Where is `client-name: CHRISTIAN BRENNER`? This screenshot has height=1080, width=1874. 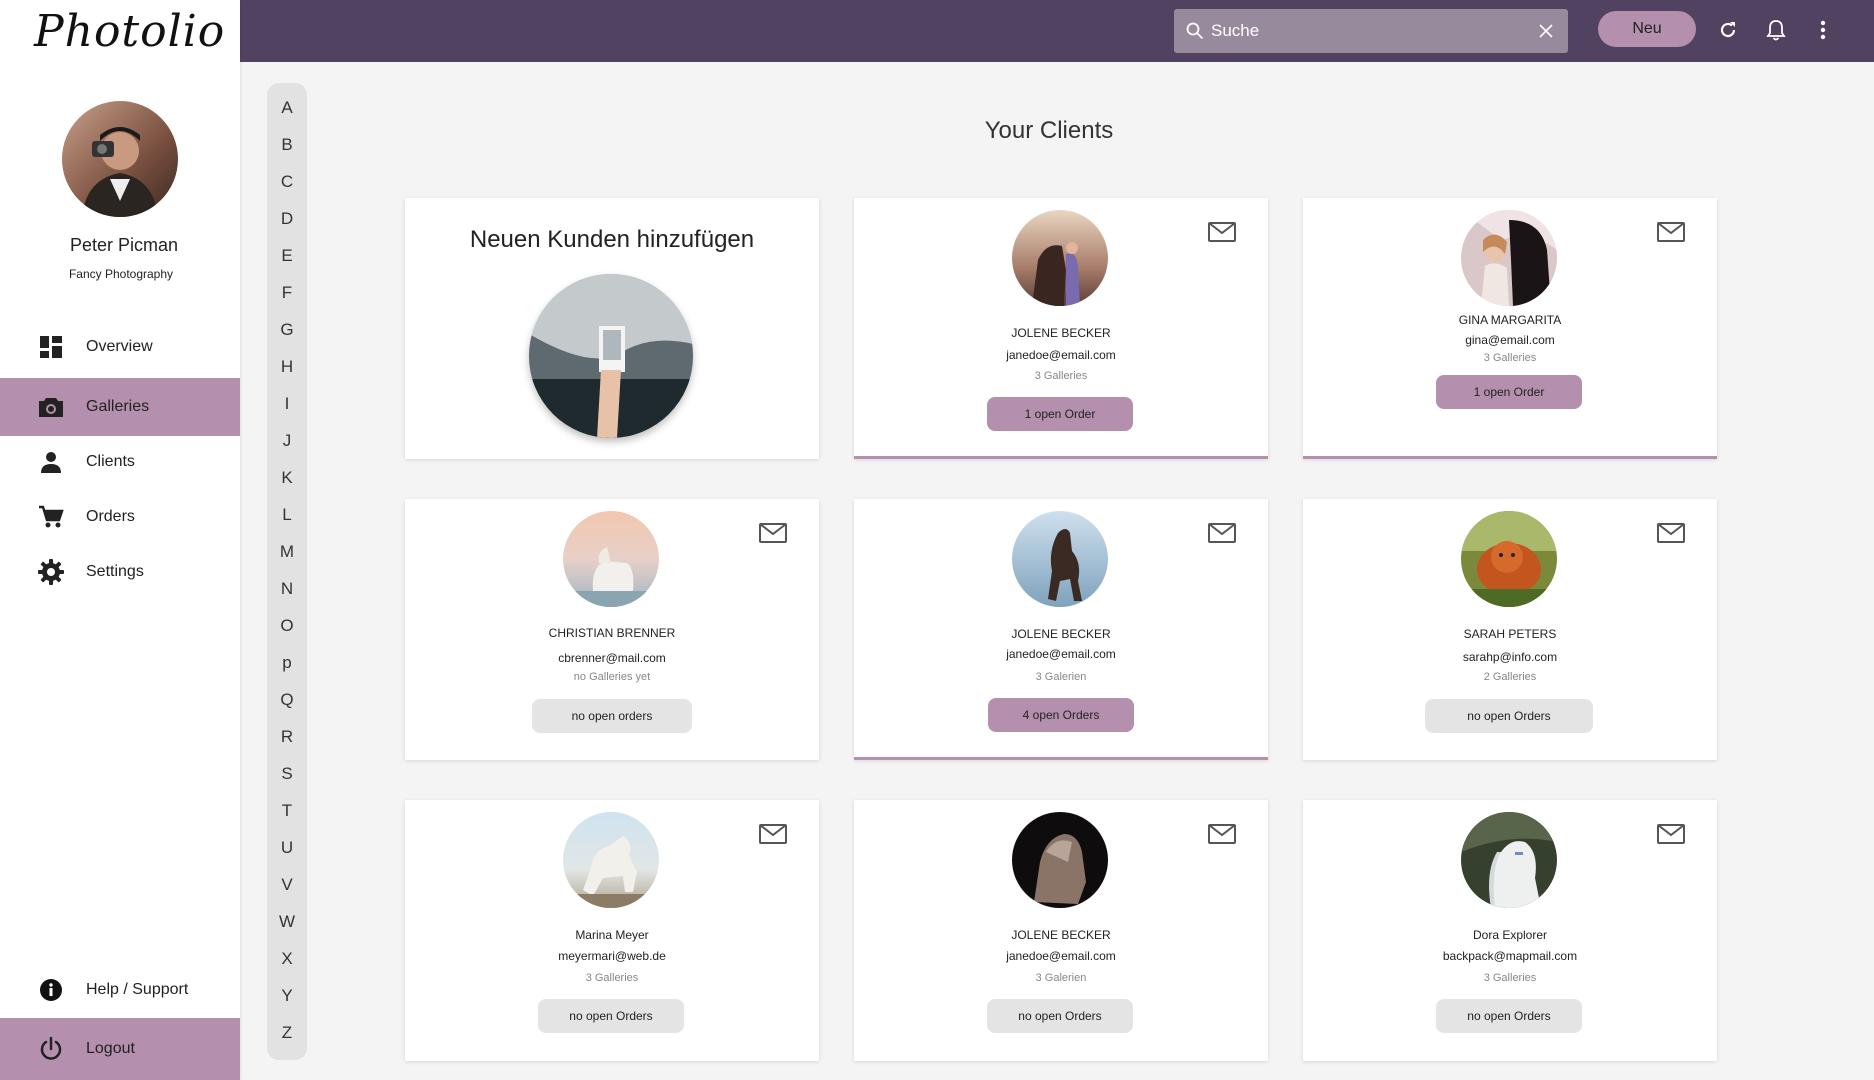 client-name: CHRISTIAN BRENNER is located at coordinates (612, 633).